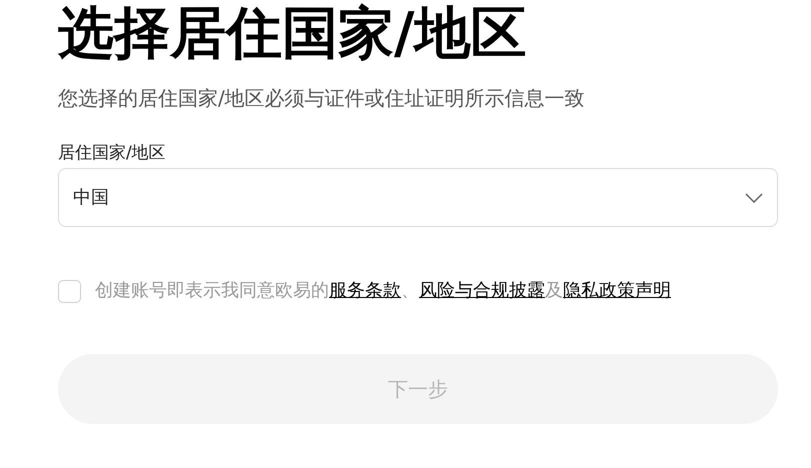 This screenshot has height=468, width=811. I want to click on policy-link: 隐私政策声明, so click(617, 290).